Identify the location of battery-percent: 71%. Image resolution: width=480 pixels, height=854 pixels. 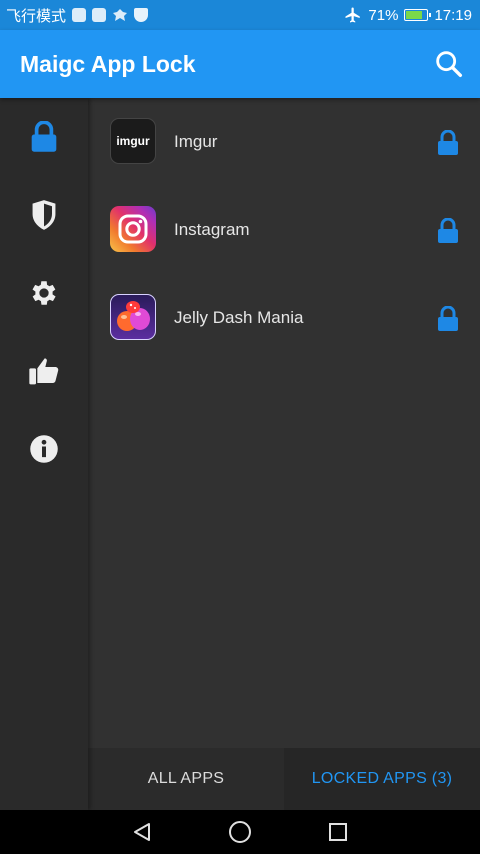
(383, 15).